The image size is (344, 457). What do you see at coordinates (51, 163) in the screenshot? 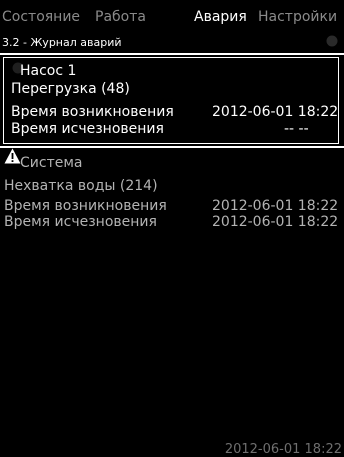
I see `alarm-source: Система` at bounding box center [51, 163].